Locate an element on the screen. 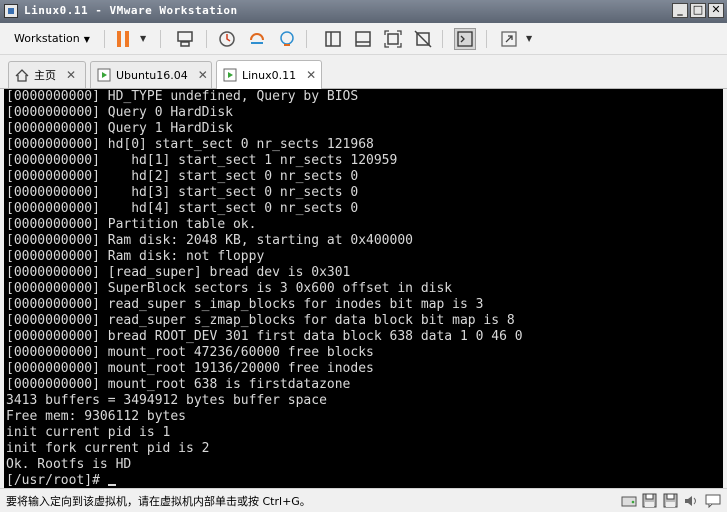 The image size is (727, 512). console-view-icon is located at coordinates (465, 39).